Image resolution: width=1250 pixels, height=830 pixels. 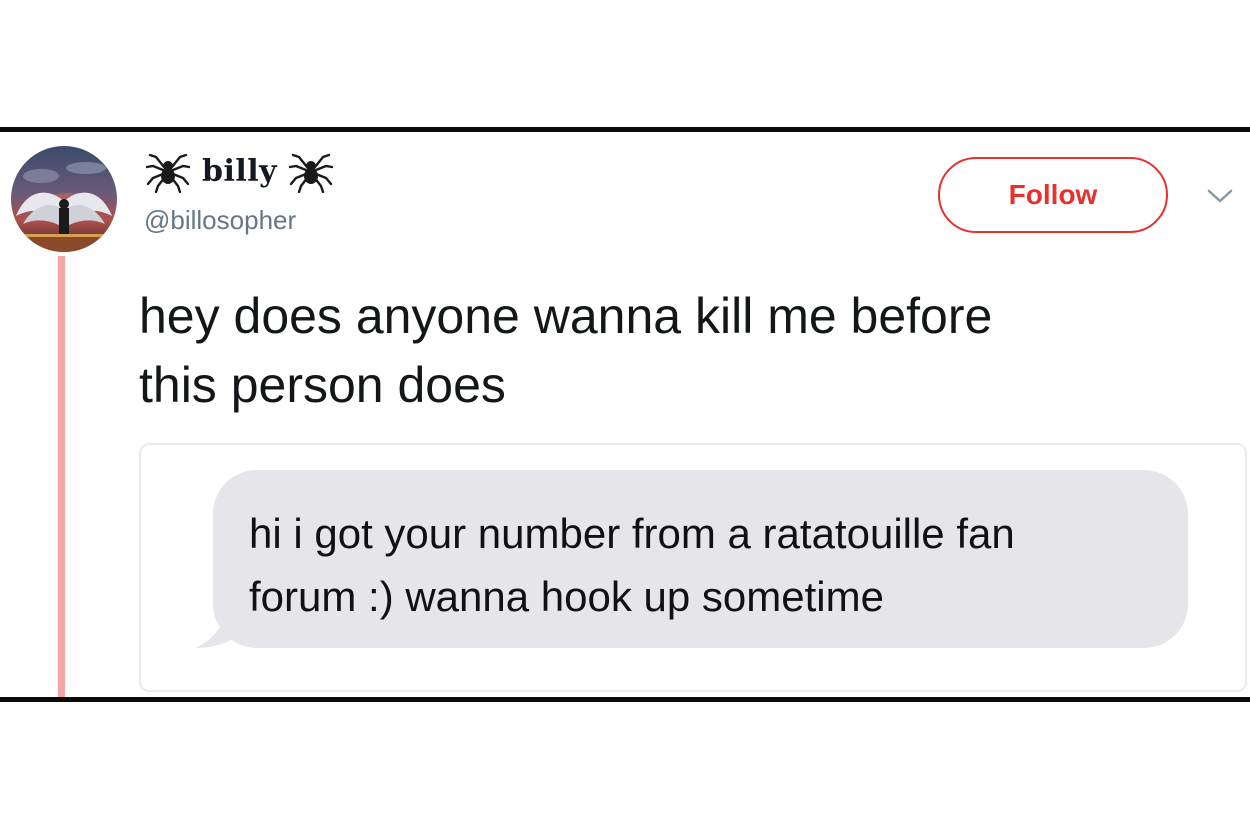 What do you see at coordinates (566, 316) in the screenshot?
I see `tweet-text-line: hey does anyone wanna kill me before` at bounding box center [566, 316].